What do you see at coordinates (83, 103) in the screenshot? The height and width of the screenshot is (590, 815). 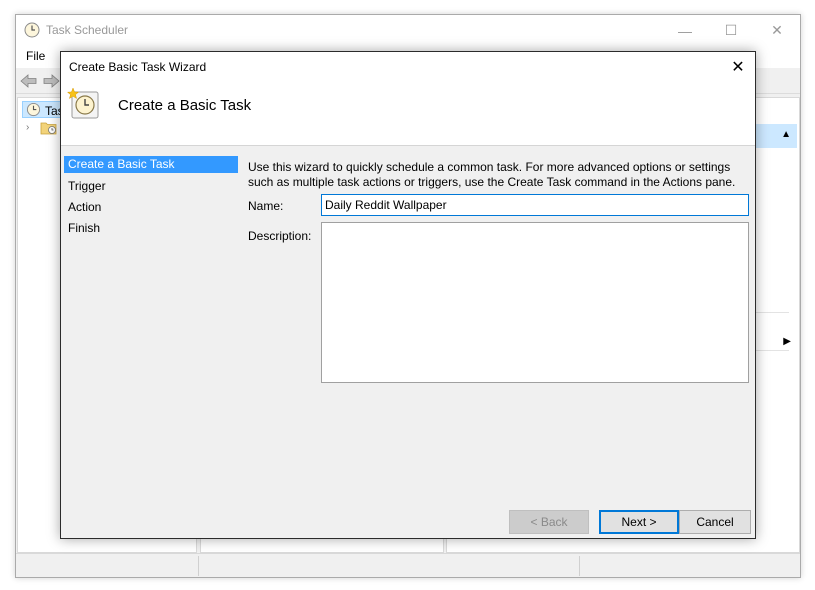 I see `task-clock-icon` at bounding box center [83, 103].